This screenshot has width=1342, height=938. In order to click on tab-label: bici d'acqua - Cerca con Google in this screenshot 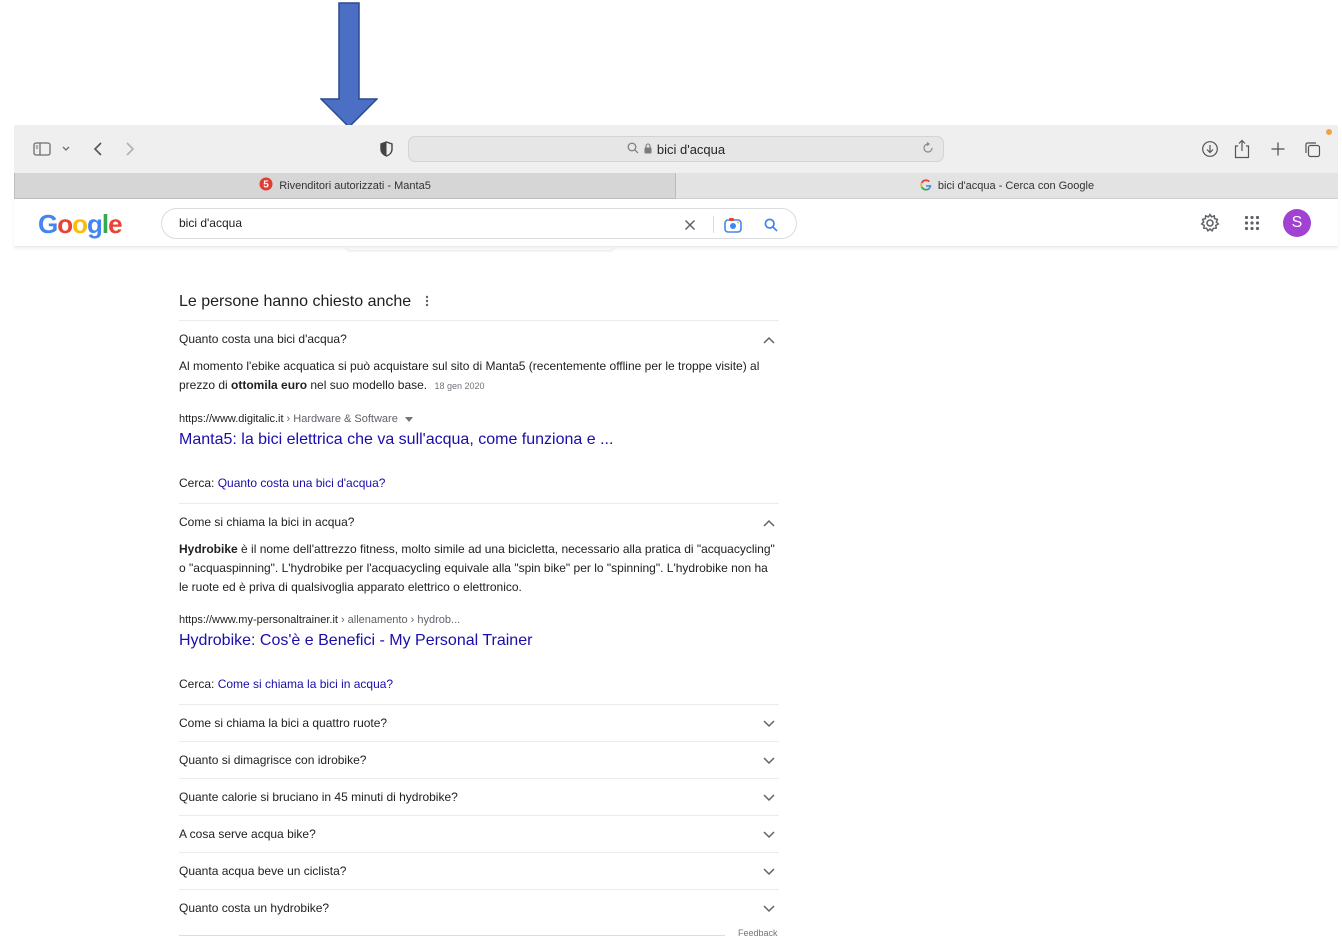, I will do `click(1016, 186)`.